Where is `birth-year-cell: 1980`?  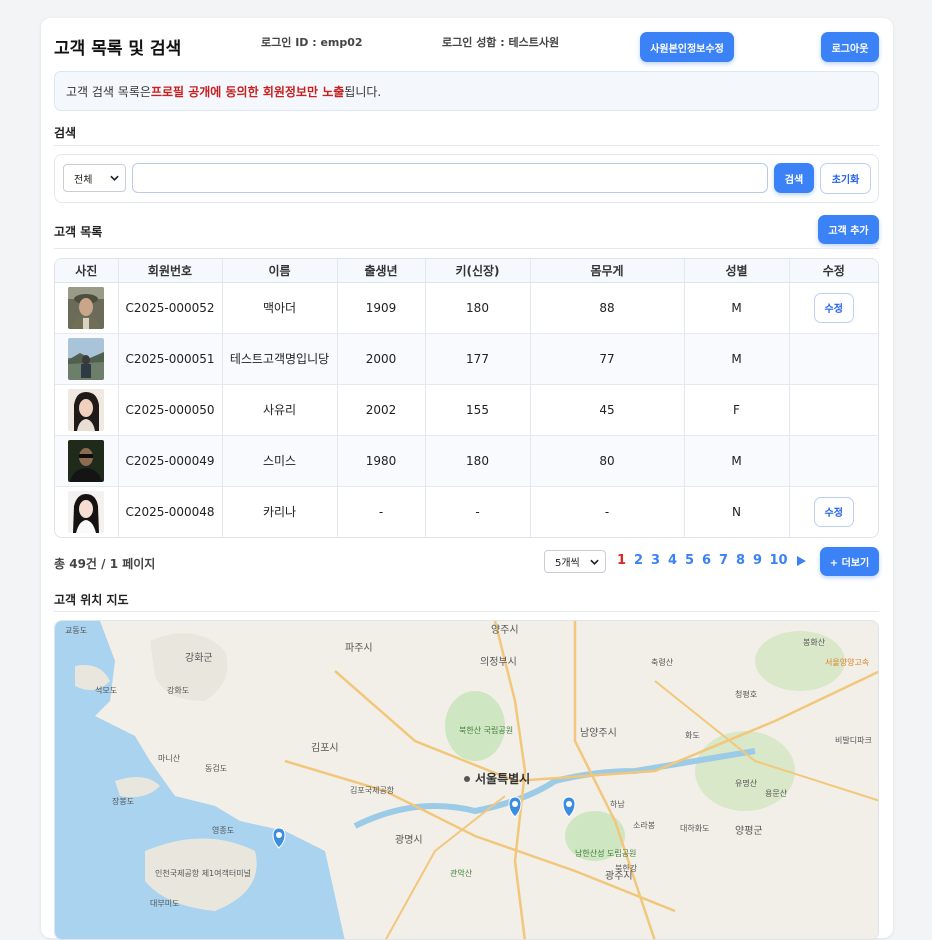
birth-year-cell: 1980 is located at coordinates (381, 461).